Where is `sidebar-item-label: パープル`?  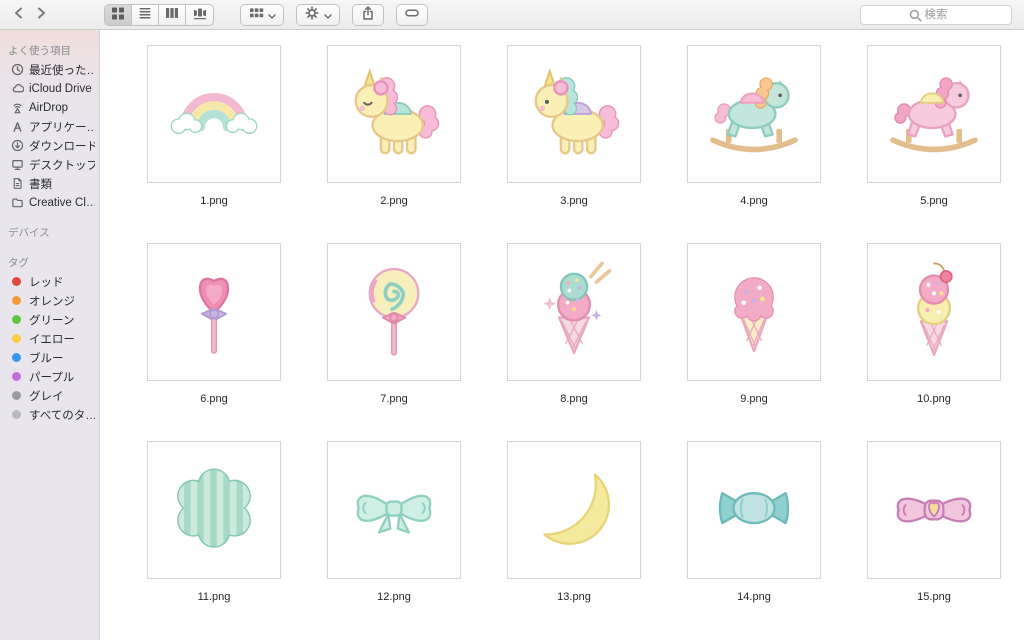 sidebar-item-label: パープル is located at coordinates (52, 377).